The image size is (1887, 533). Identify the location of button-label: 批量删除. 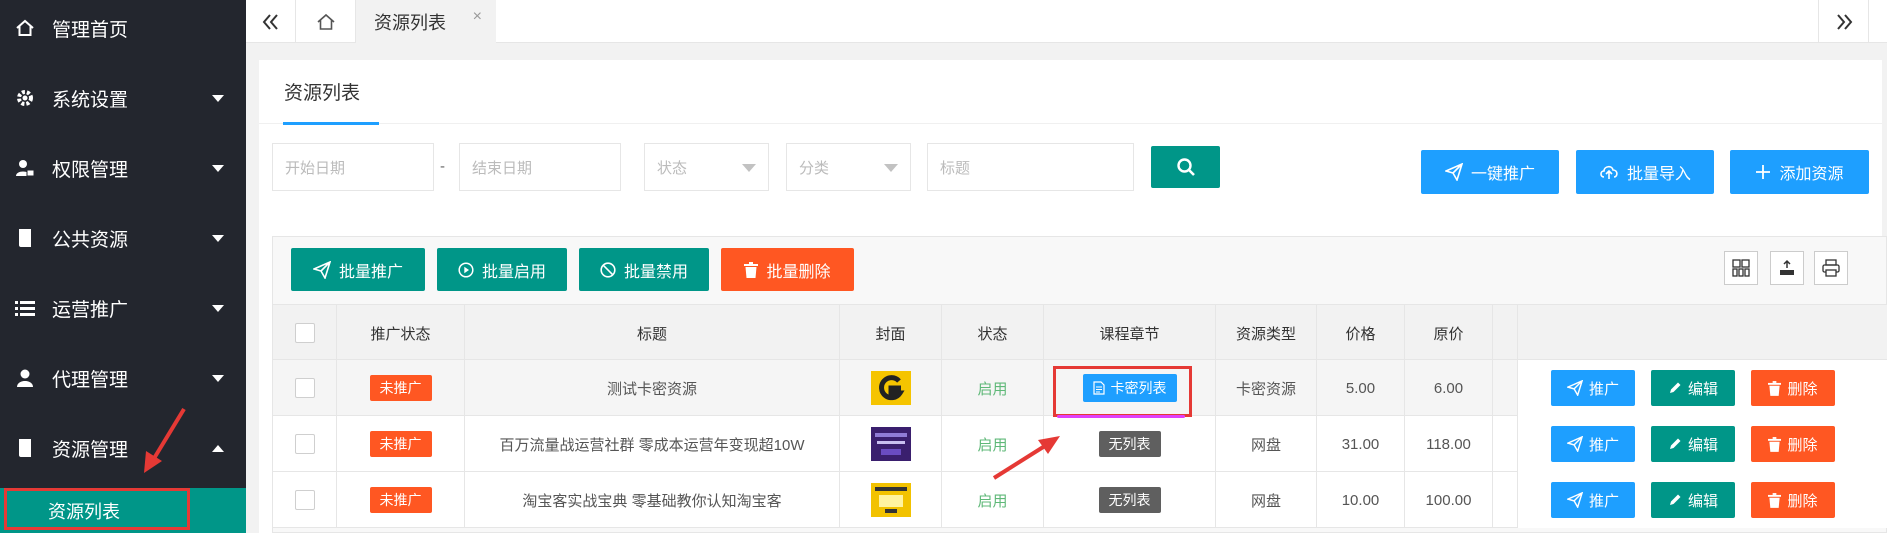
(798, 272).